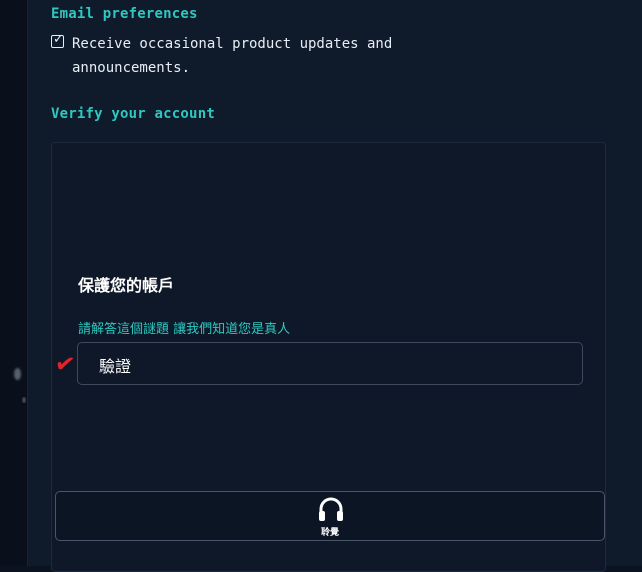 This screenshot has height=572, width=642. I want to click on verify-button: 驗證, so click(330, 363).